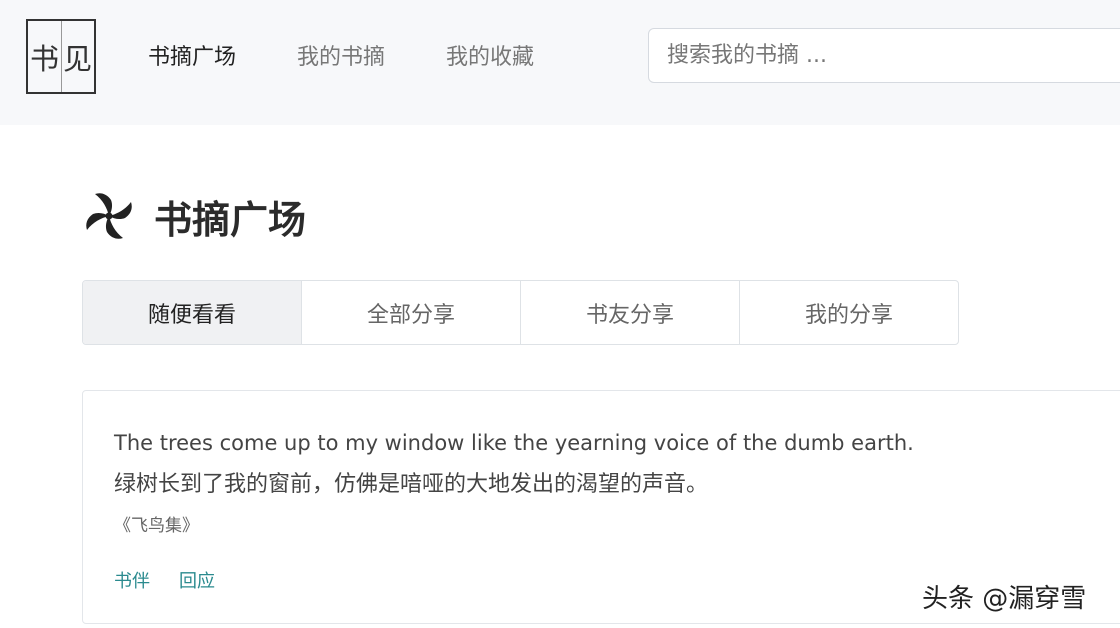  Describe the element at coordinates (44, 58) in the screenshot. I see `logo-char-1: 书` at that location.